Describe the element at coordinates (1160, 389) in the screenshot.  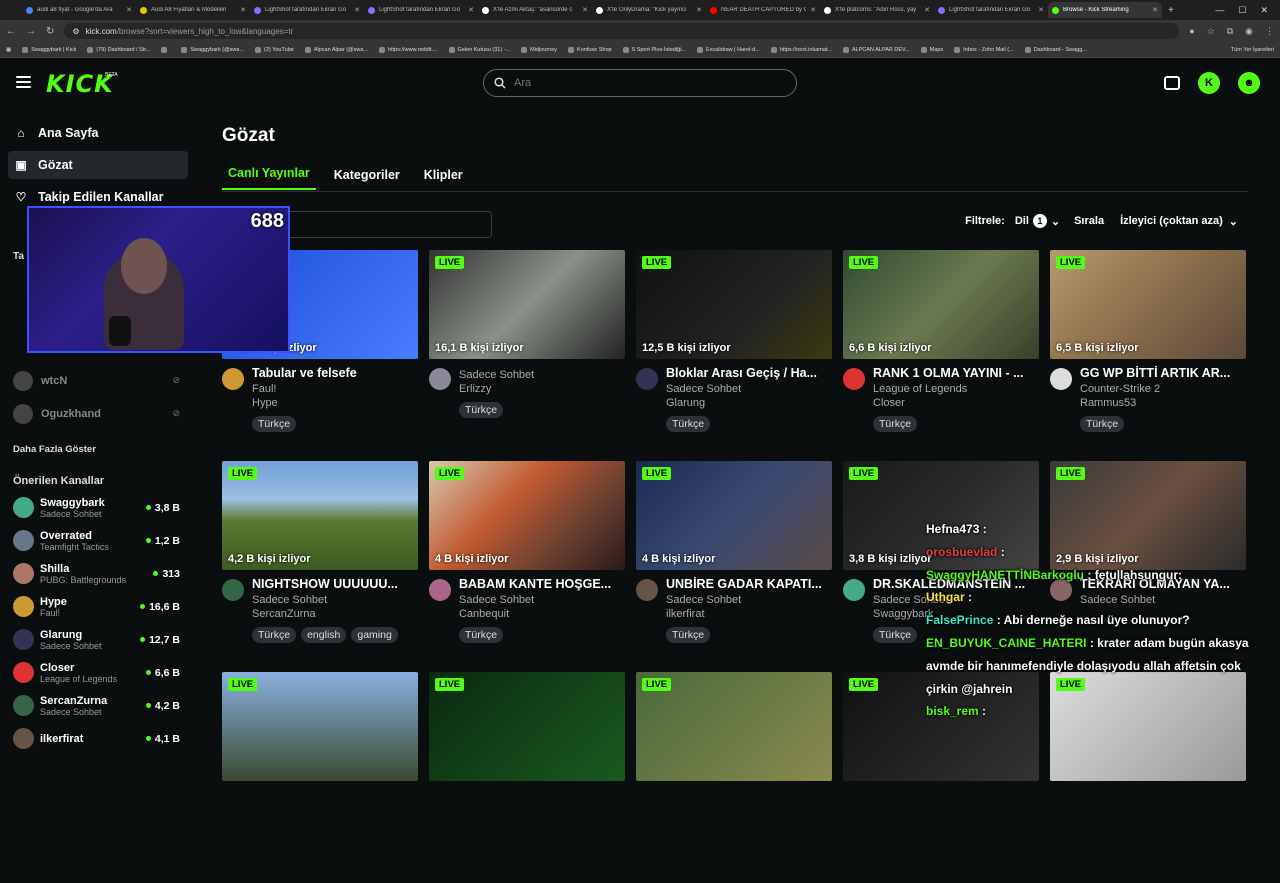
I see `stream-category: Counter-Strike 2` at that location.